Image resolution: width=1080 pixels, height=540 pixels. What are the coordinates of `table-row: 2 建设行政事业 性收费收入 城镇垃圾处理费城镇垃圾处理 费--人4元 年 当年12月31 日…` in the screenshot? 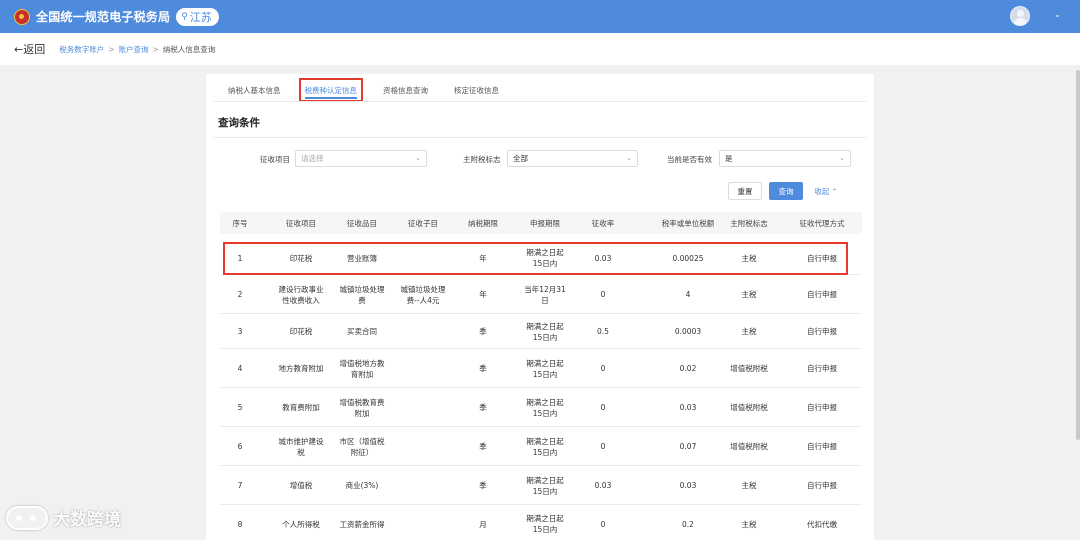 It's located at (541, 294).